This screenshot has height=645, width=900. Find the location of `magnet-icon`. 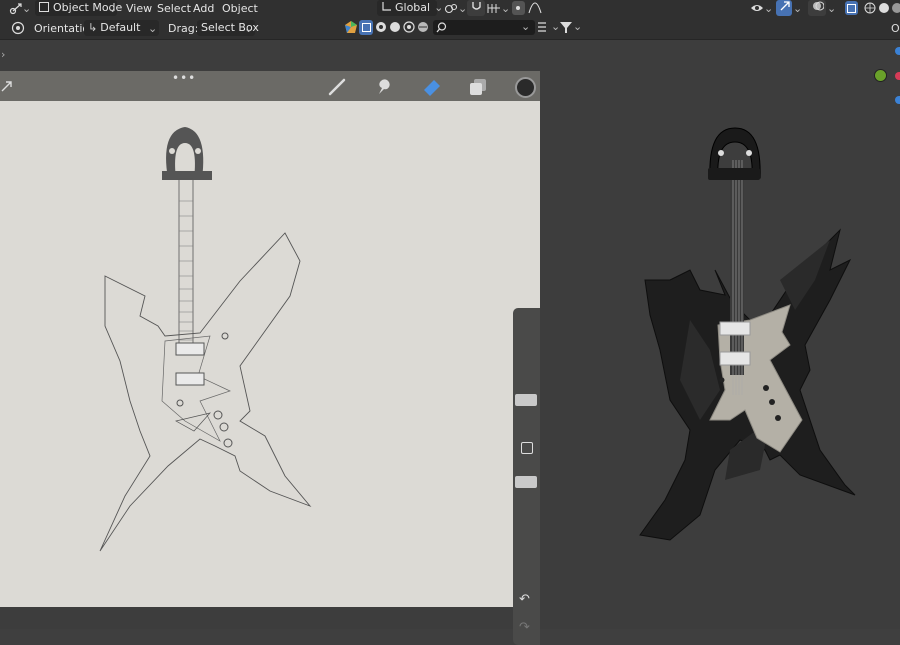

magnet-icon is located at coordinates (476, 6).